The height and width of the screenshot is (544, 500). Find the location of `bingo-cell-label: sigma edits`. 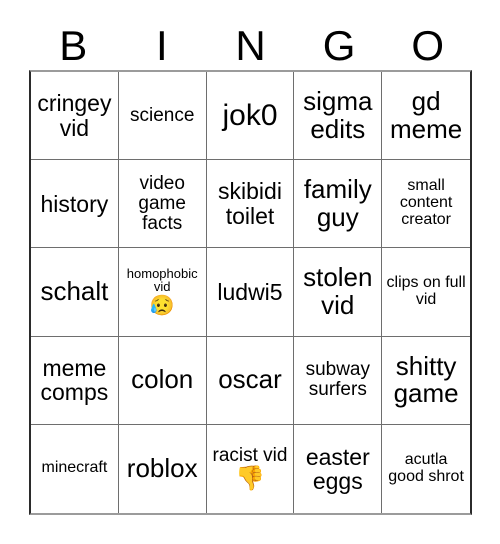

bingo-cell-label: sigma edits is located at coordinates (338, 115).